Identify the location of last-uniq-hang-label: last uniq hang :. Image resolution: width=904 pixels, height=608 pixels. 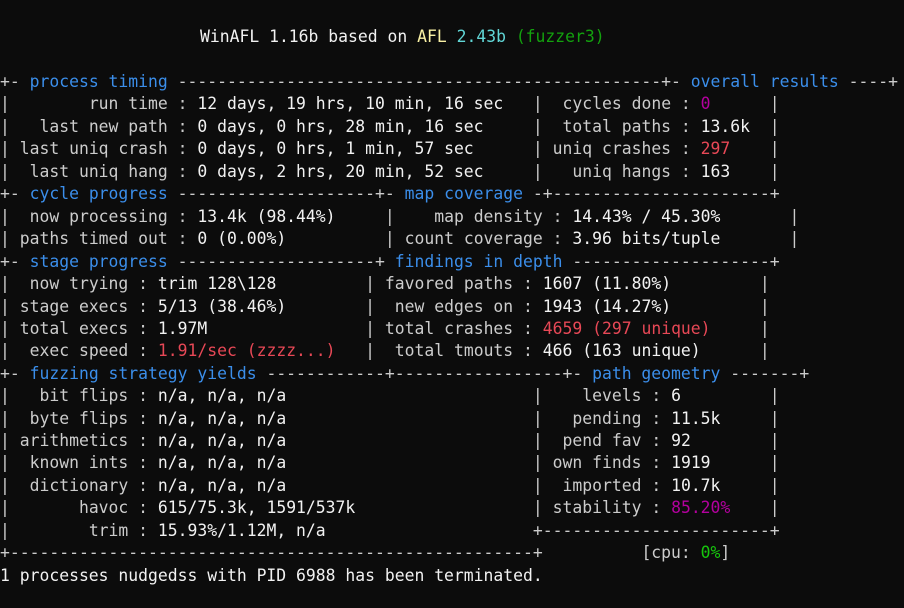
(103, 171).